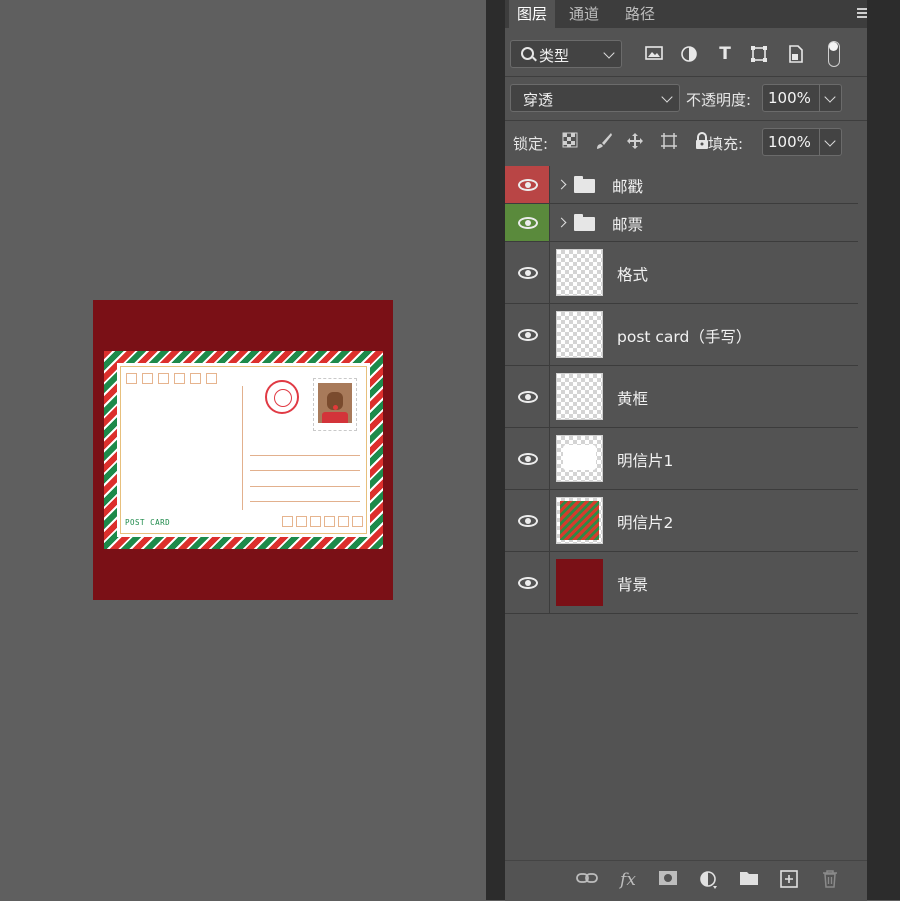 This screenshot has width=900, height=901. What do you see at coordinates (587, 880) in the screenshot?
I see `link-icon` at bounding box center [587, 880].